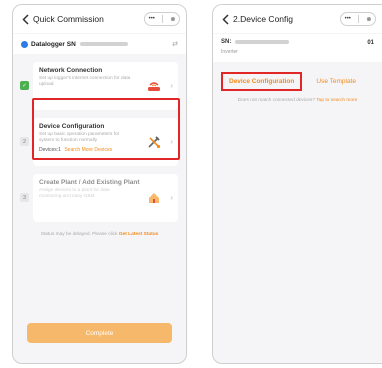  What do you see at coordinates (50, 150) in the screenshot?
I see `device-count: Devices:1` at bounding box center [50, 150].